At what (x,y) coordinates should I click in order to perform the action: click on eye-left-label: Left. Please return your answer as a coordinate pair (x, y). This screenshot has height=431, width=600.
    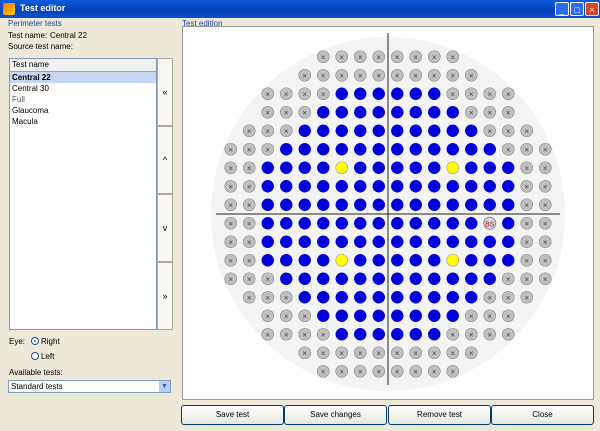
    Looking at the image, I should click on (47, 356).